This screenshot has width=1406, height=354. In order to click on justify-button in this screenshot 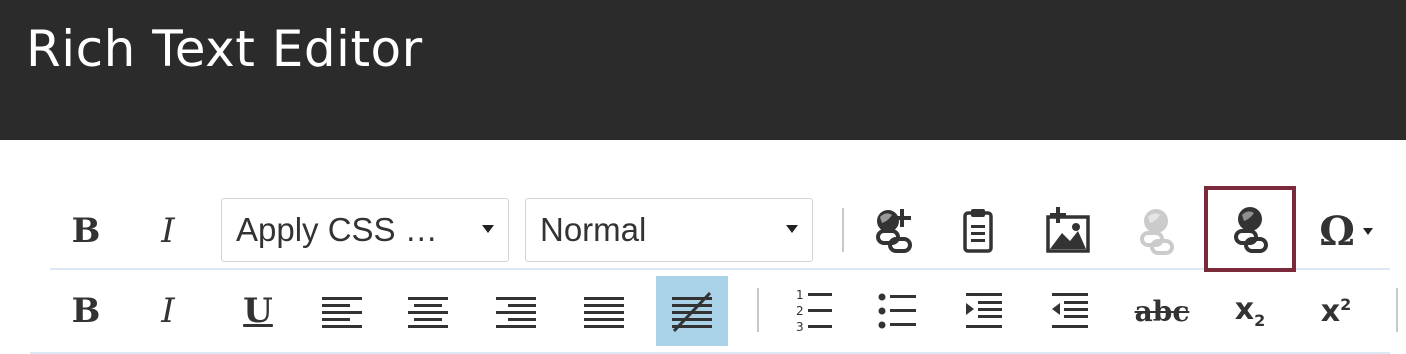, I will do `click(604, 311)`.